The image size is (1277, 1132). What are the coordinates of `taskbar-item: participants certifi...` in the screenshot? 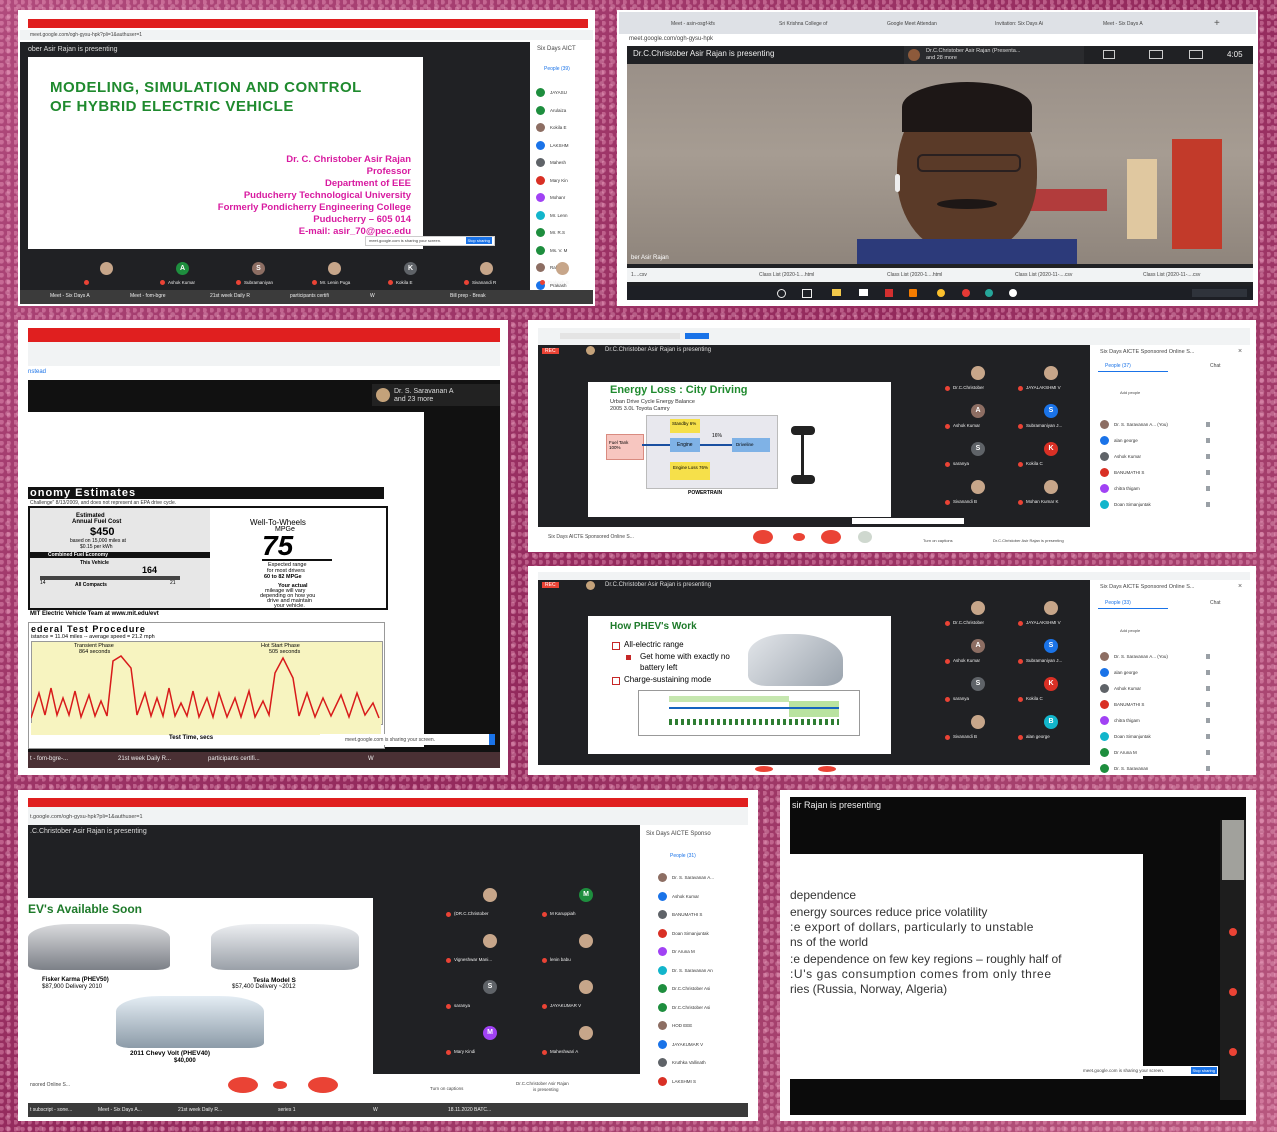 It's located at (234, 759).